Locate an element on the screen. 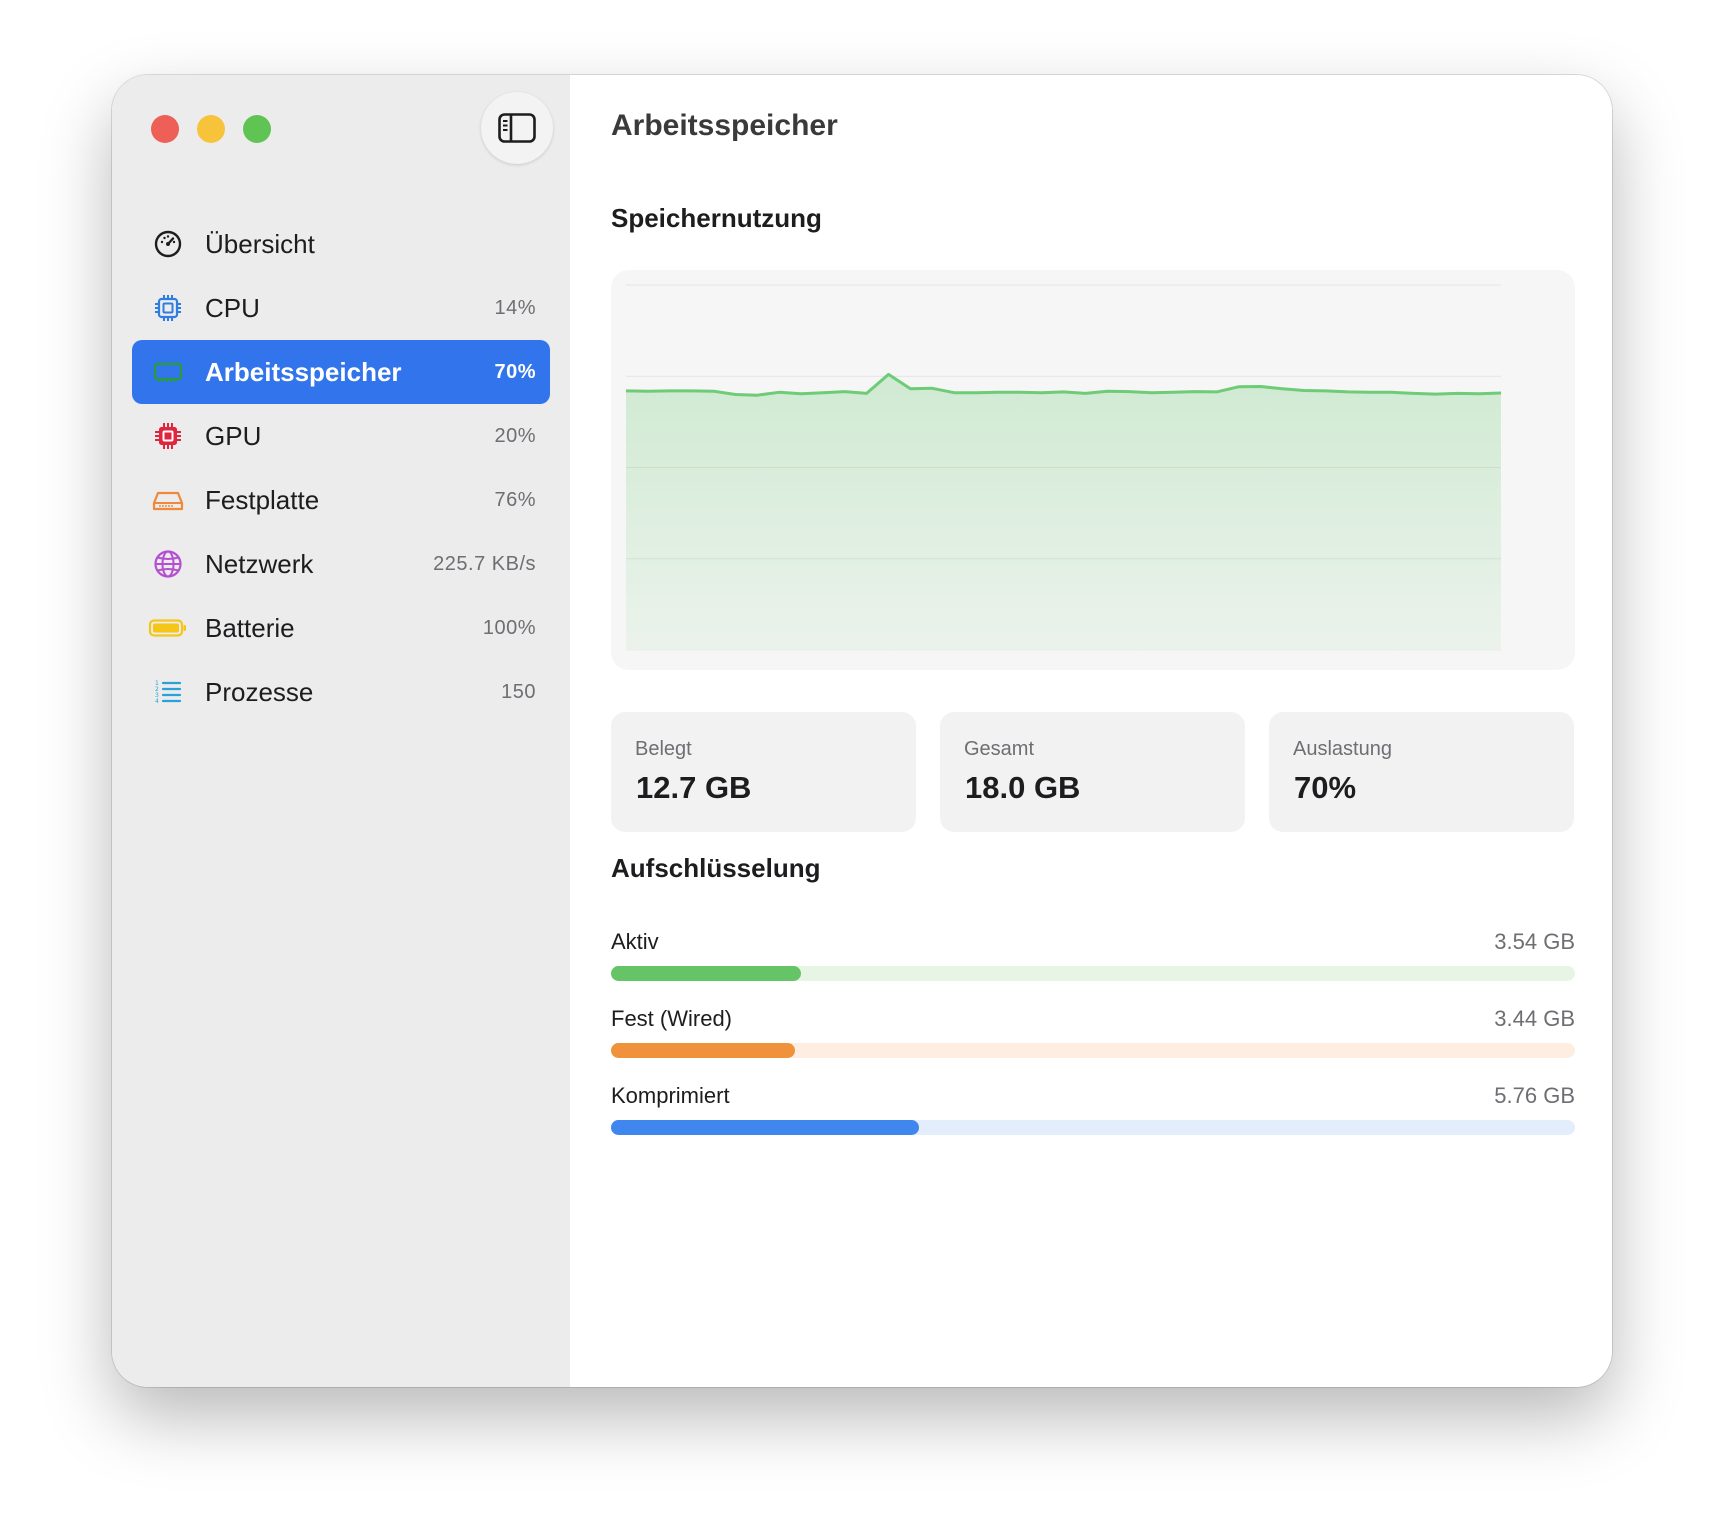  sidebar-toggle-icon is located at coordinates (517, 128).